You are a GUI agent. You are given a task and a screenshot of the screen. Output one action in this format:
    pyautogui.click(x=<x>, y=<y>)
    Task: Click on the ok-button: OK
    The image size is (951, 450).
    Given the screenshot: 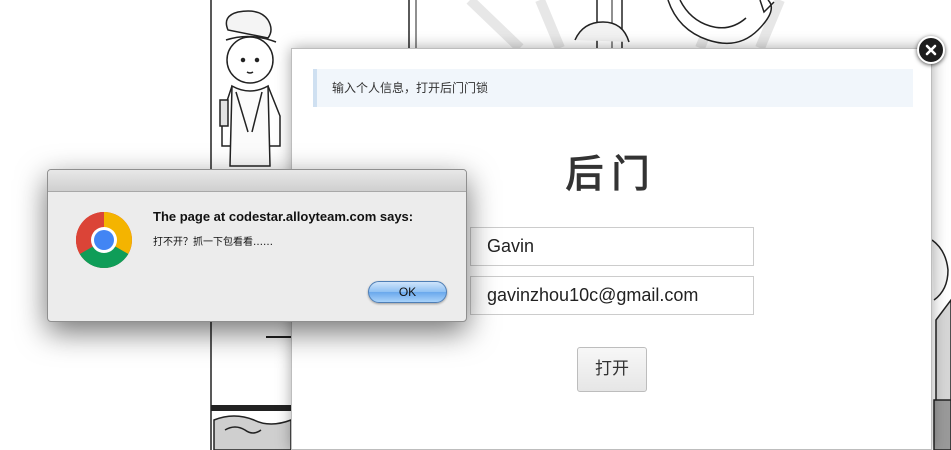 What is the action you would take?
    pyautogui.click(x=407, y=292)
    